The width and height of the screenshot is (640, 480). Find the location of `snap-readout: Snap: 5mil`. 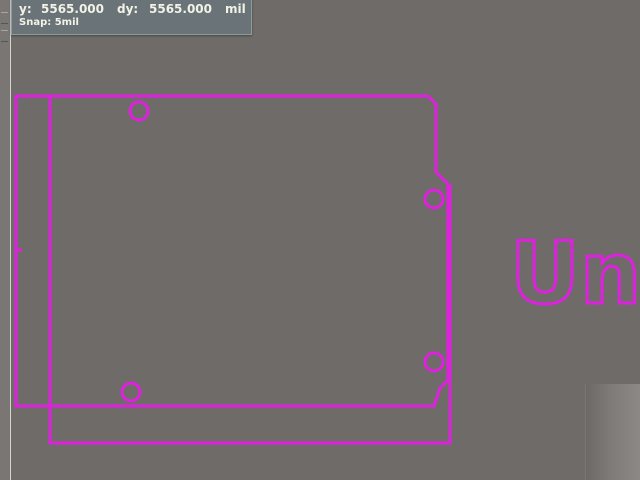

snap-readout: Snap: 5mil is located at coordinates (49, 22).